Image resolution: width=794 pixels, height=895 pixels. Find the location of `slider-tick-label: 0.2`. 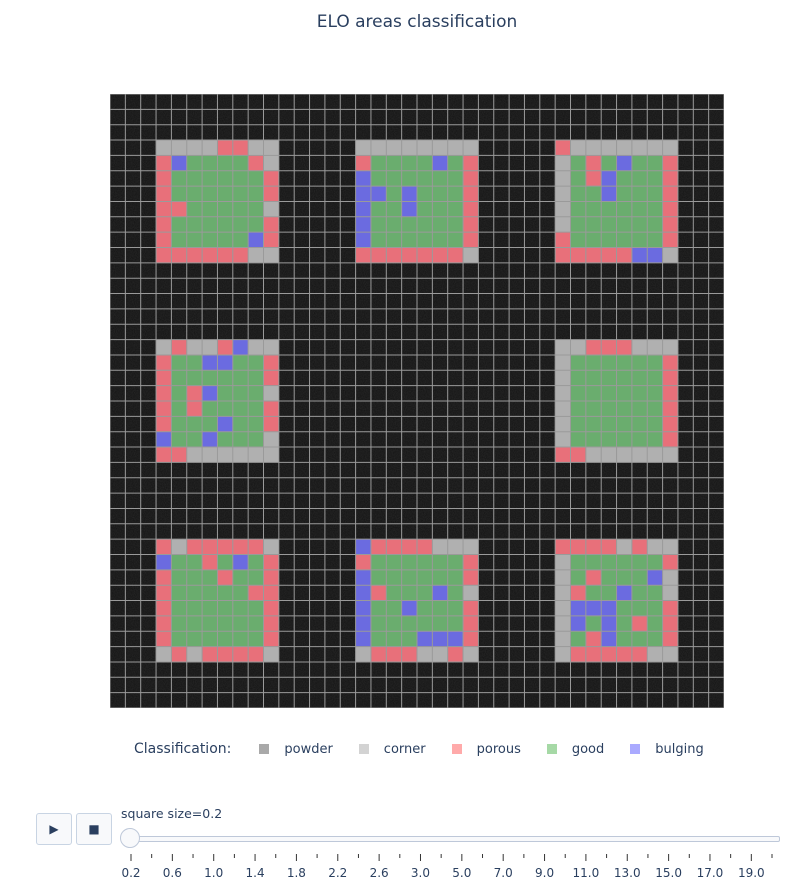

slider-tick-label: 0.2 is located at coordinates (130, 873).